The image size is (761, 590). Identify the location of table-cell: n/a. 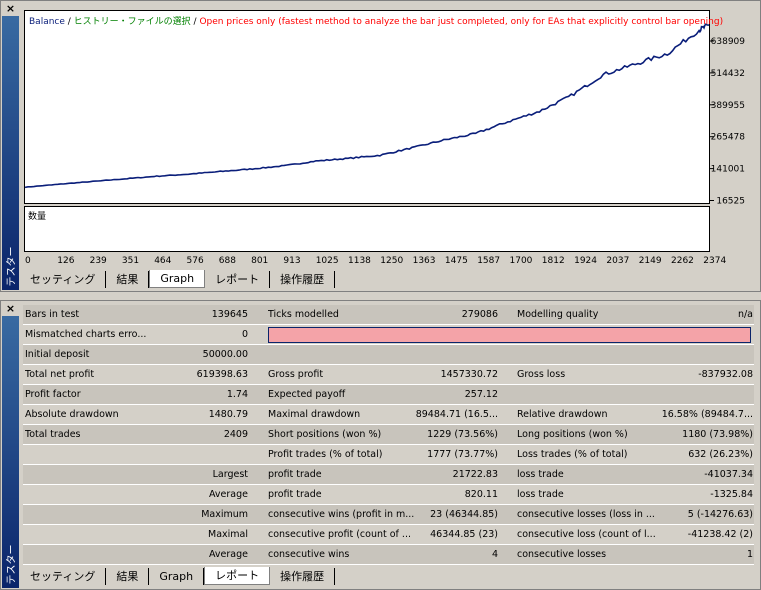
(745, 314).